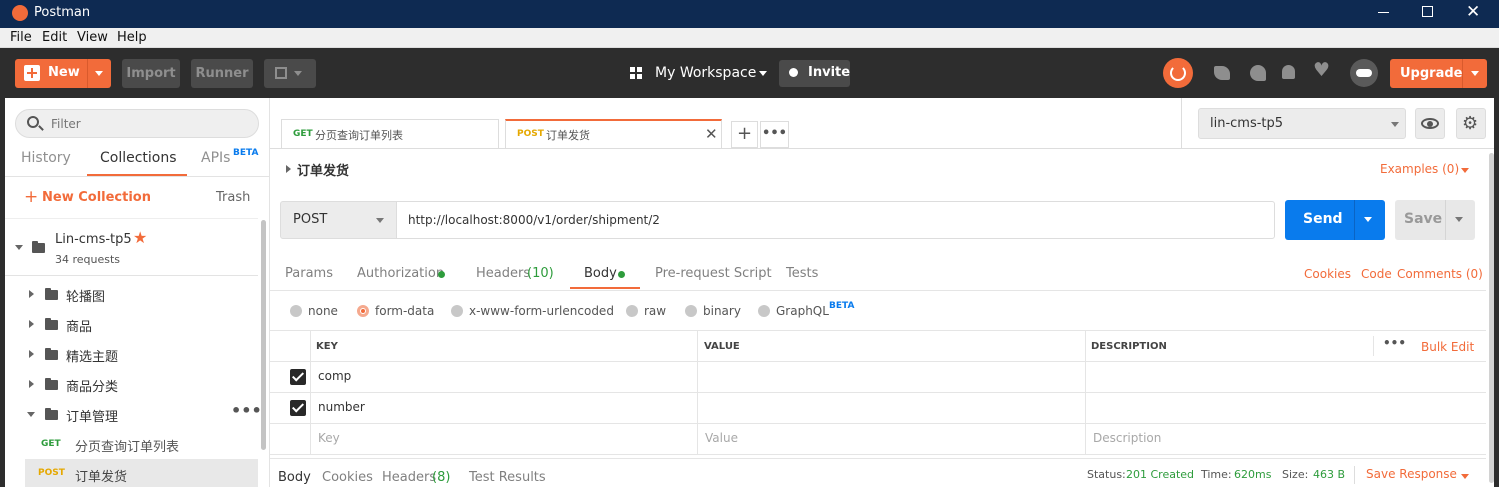 The image size is (1499, 487). What do you see at coordinates (632, 311) in the screenshot?
I see `radio-raw` at bounding box center [632, 311].